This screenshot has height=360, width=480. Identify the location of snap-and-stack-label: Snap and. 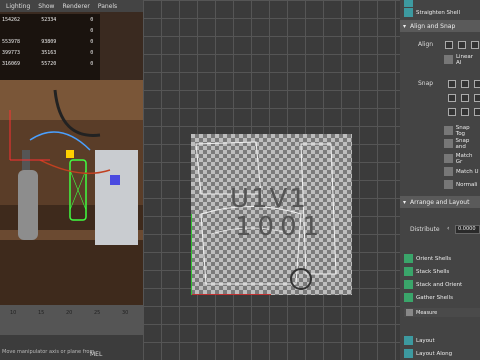
(462, 143).